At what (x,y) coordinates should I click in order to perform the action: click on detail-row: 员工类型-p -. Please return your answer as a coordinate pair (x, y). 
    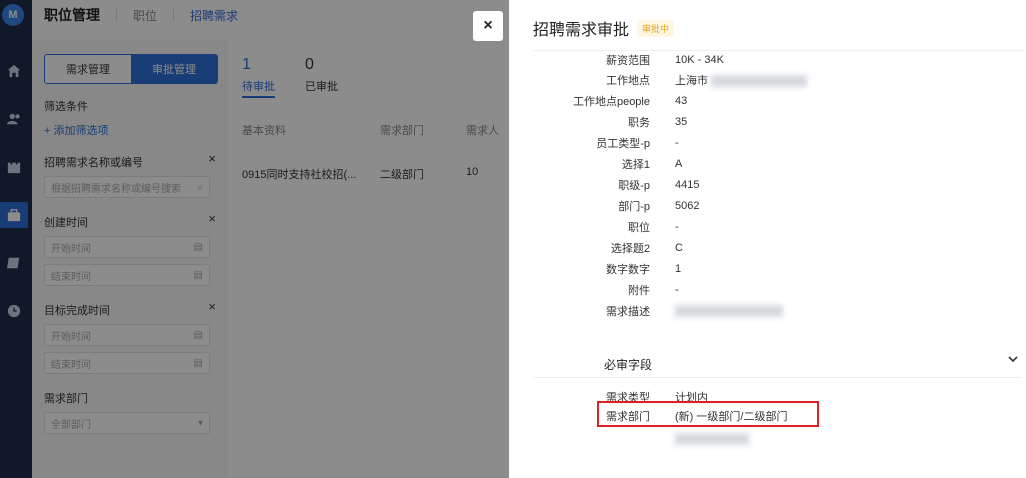
    Looking at the image, I should click on (767, 143).